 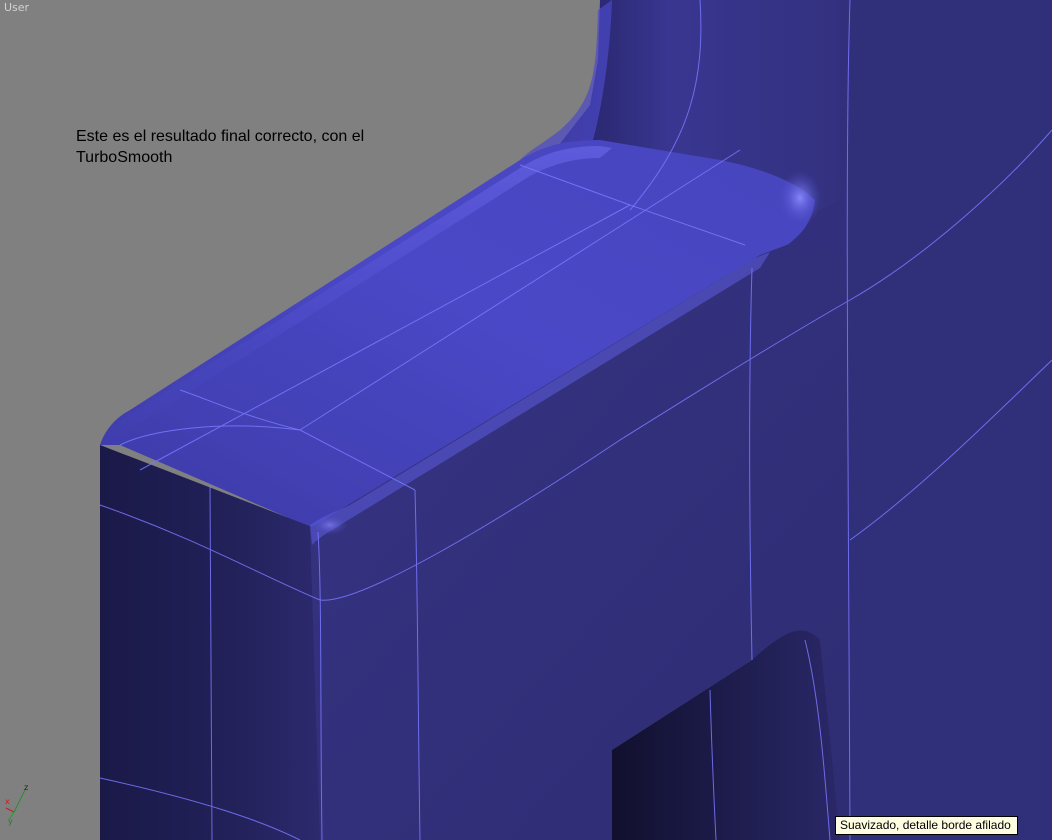 I want to click on axis-z-label: z, so click(x=26, y=787).